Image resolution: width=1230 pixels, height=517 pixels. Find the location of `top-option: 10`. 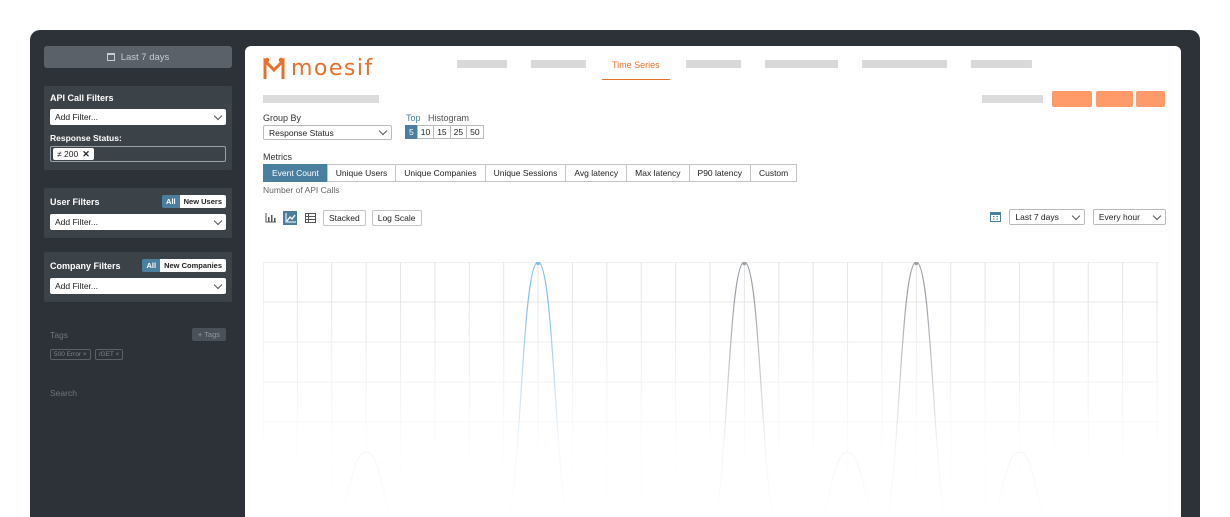

top-option: 10 is located at coordinates (425, 132).